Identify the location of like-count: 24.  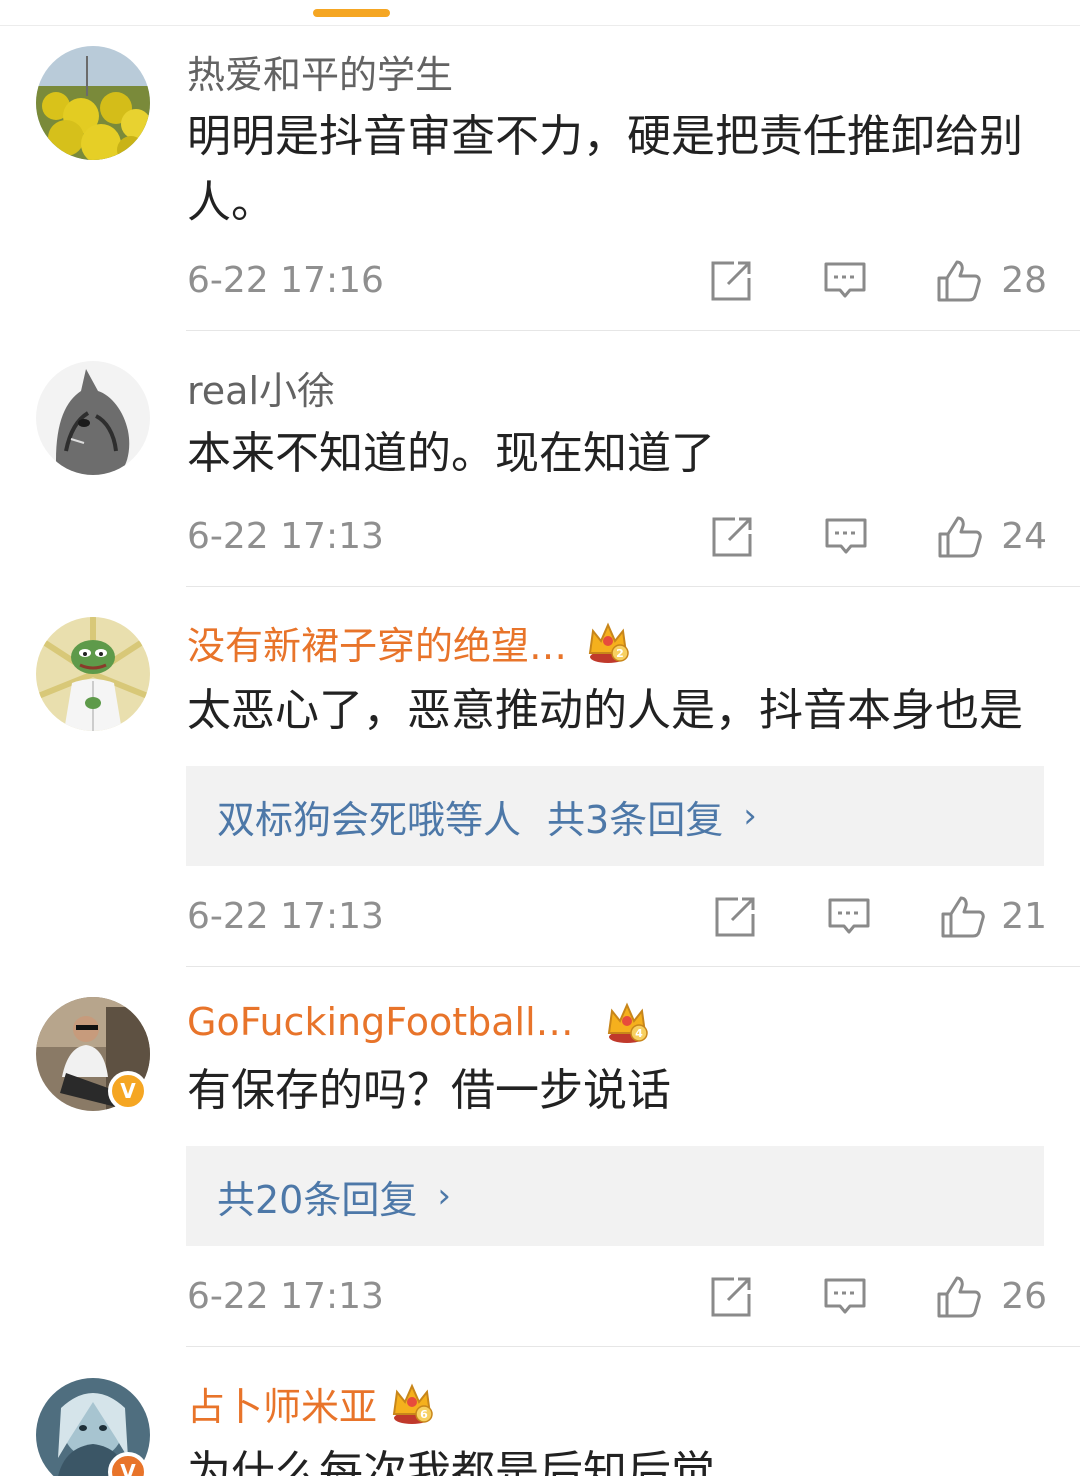
(1024, 536).